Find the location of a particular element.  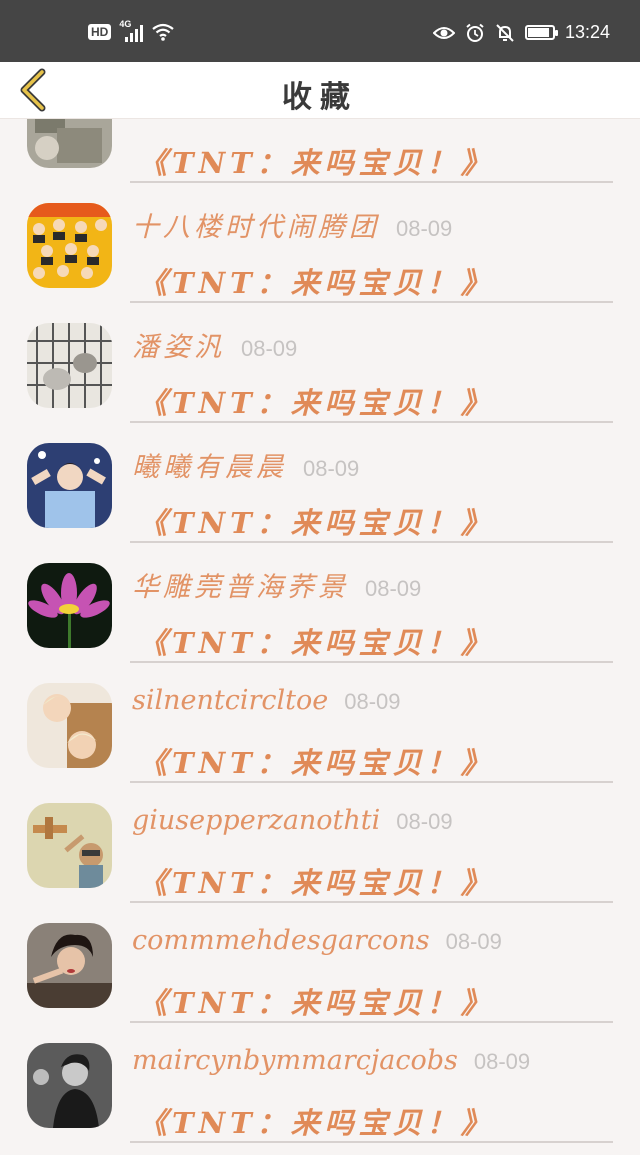

notifications-muted-icon is located at coordinates (505, 32).